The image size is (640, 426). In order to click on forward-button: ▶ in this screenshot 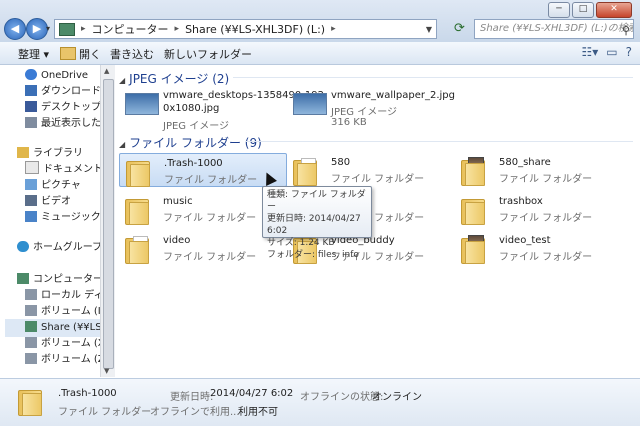, I will do `click(37, 29)`.